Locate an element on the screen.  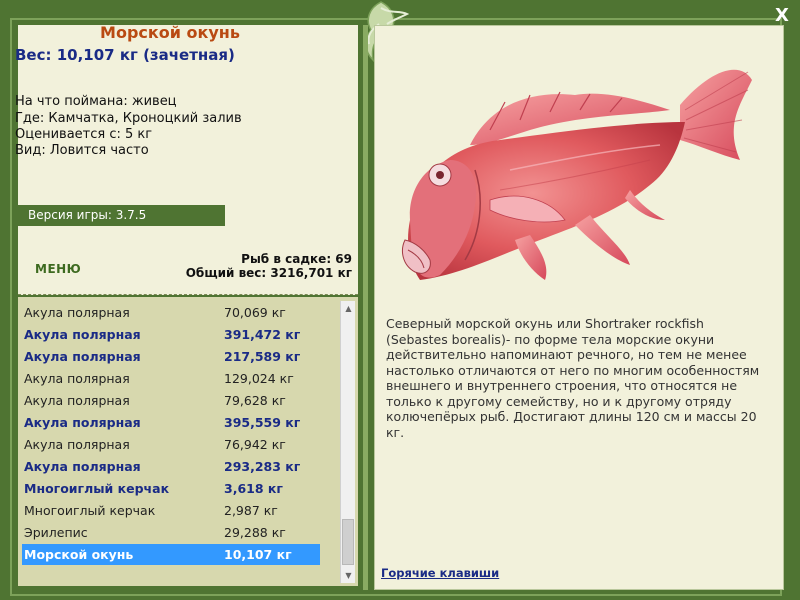
list-item-weight: 129,024 кг is located at coordinates (259, 378).